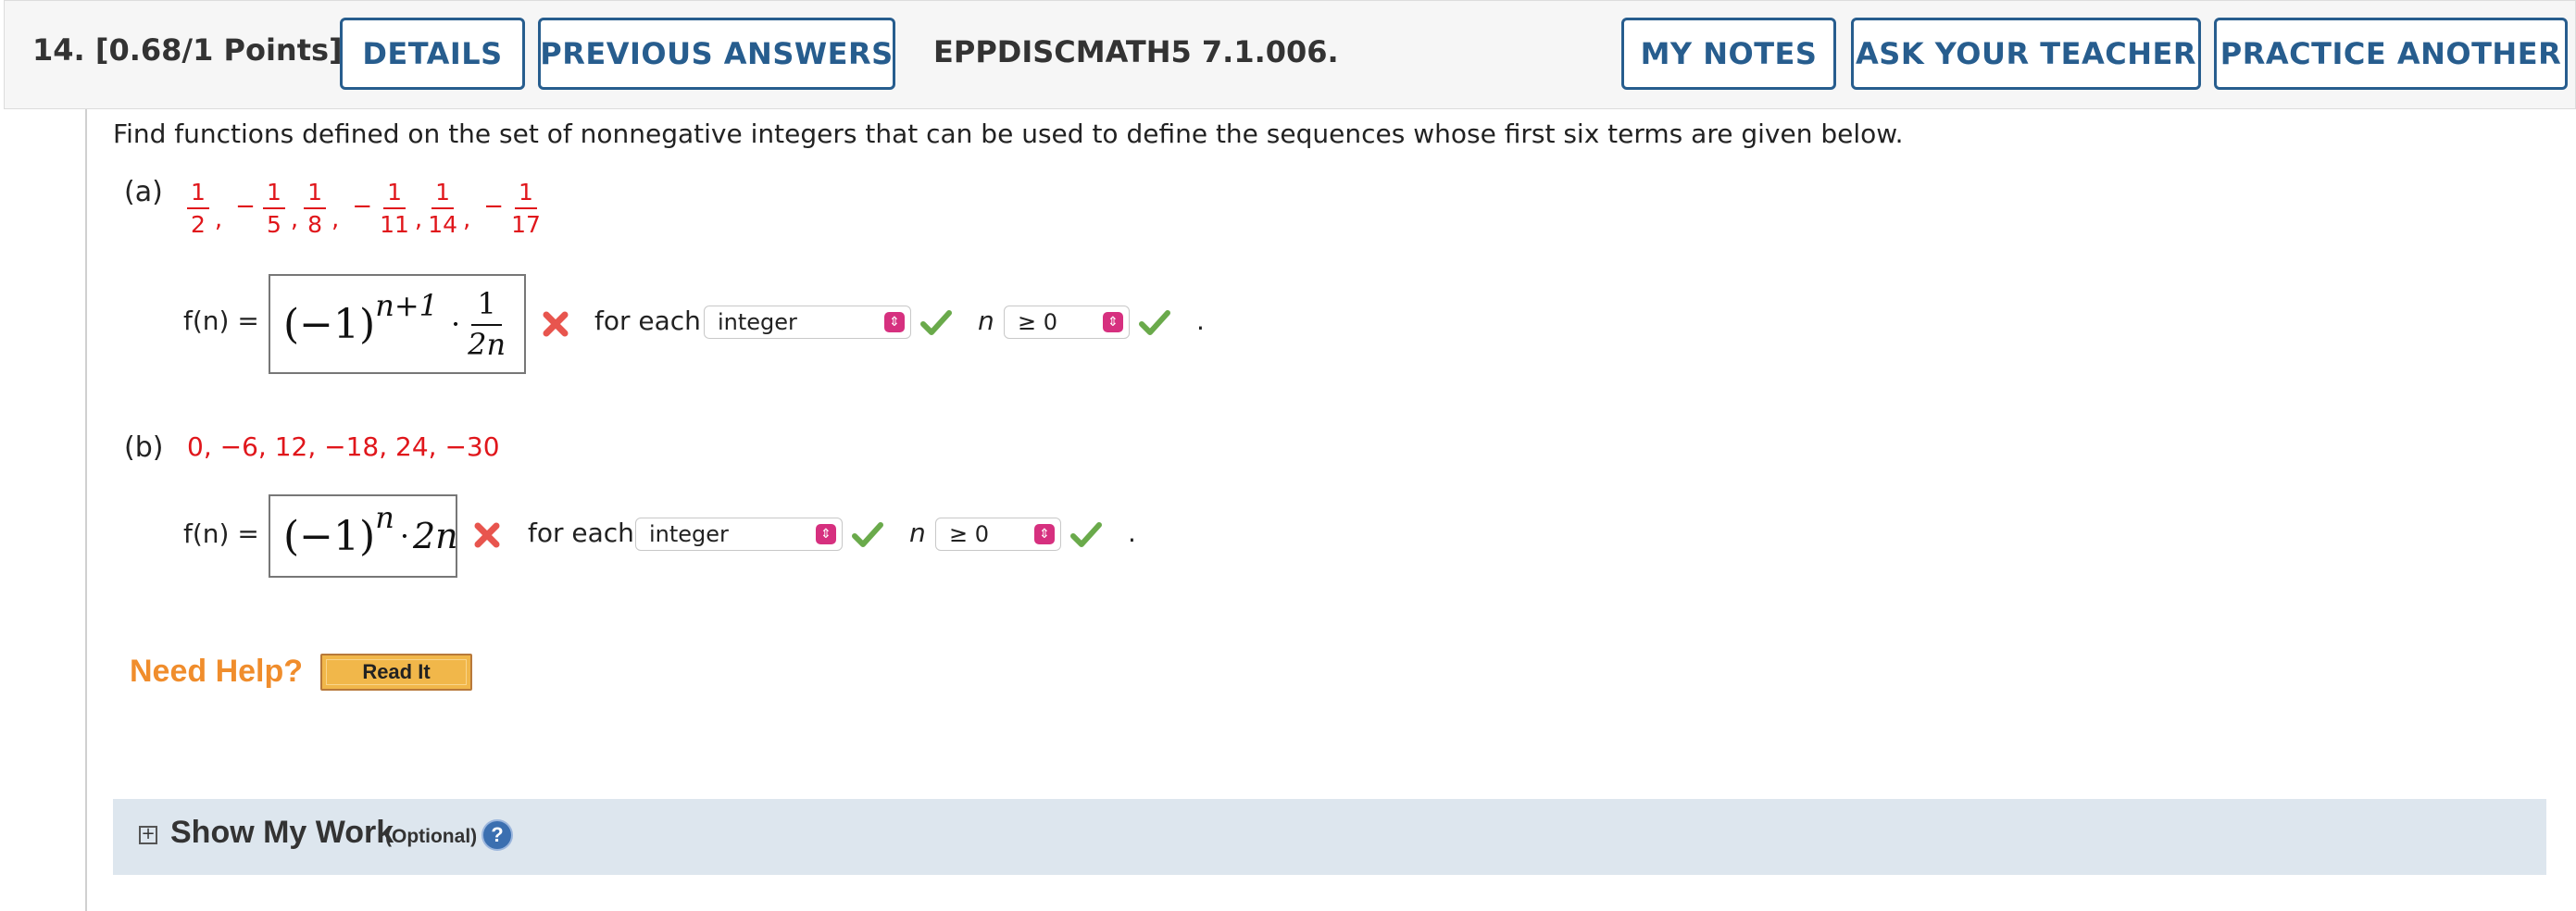 Image resolution: width=2576 pixels, height=911 pixels. Describe the element at coordinates (918, 533) in the screenshot. I see `part-b-n-variable: n` at that location.